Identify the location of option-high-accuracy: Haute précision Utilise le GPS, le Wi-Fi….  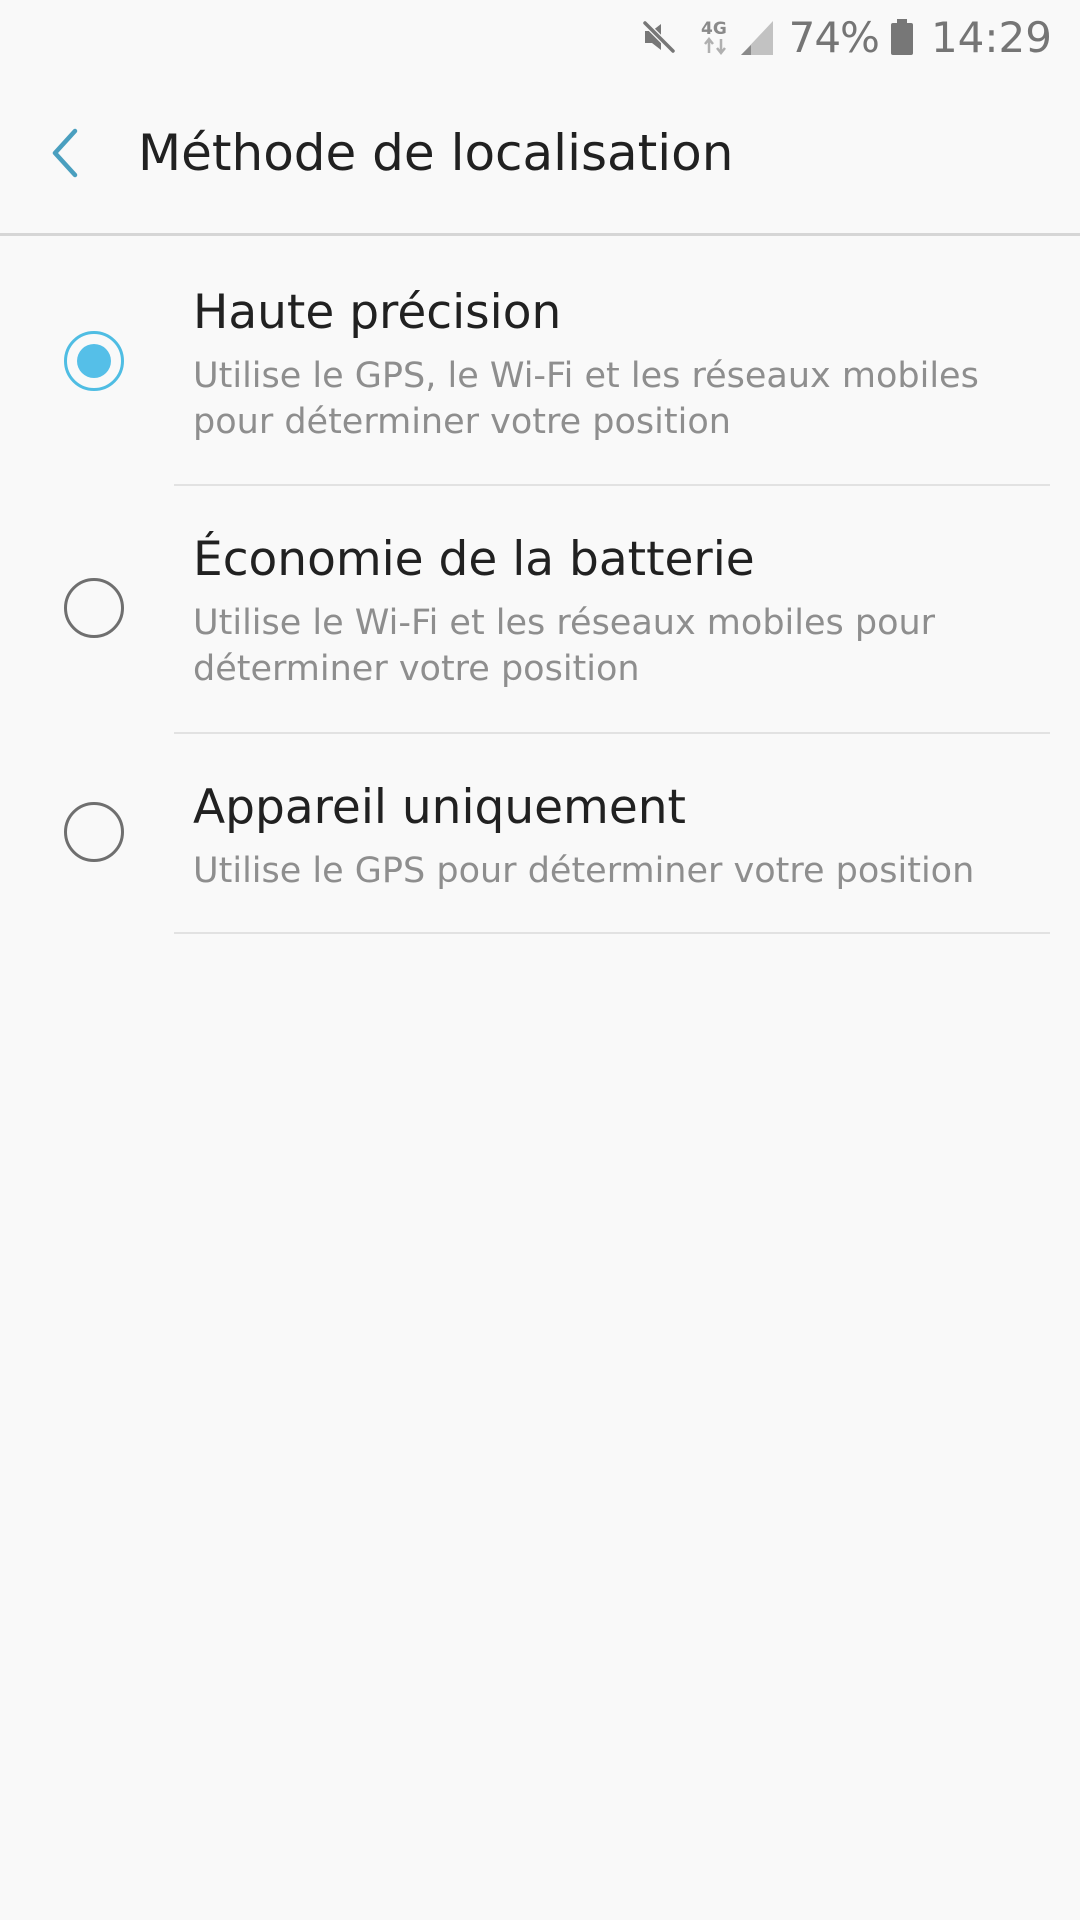
(540, 362).